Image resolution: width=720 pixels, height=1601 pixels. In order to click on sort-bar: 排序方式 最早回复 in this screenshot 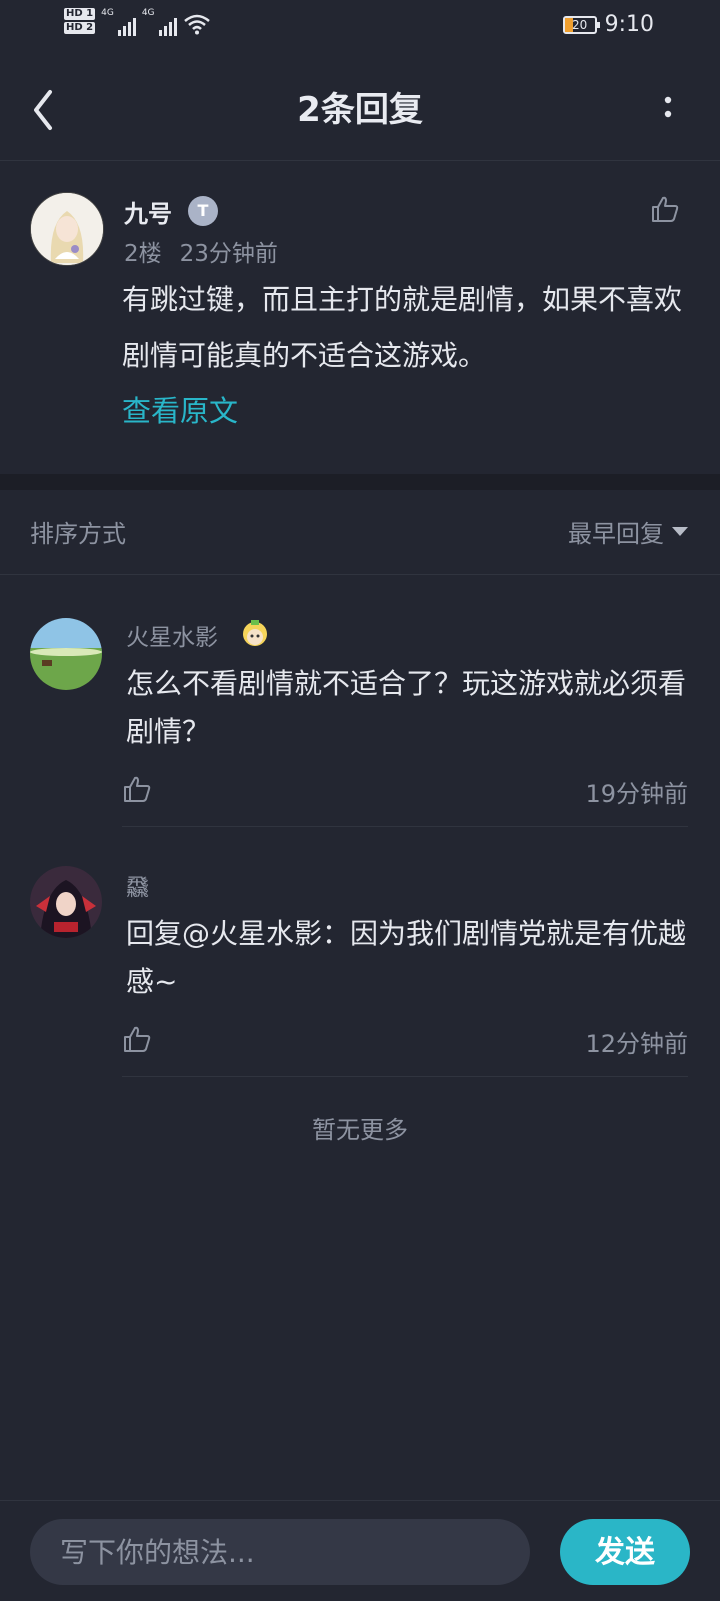, I will do `click(360, 532)`.